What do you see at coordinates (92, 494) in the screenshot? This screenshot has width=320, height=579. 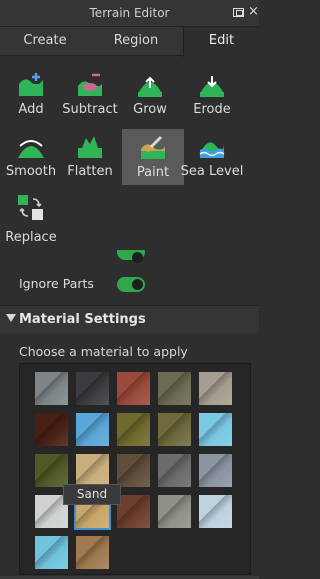 I see `material-tooltip: Sand` at bounding box center [92, 494].